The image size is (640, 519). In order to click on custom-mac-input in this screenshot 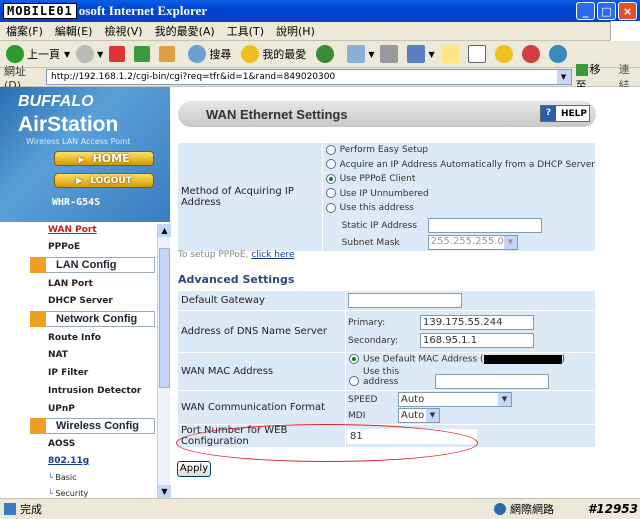, I will do `click(492, 381)`.